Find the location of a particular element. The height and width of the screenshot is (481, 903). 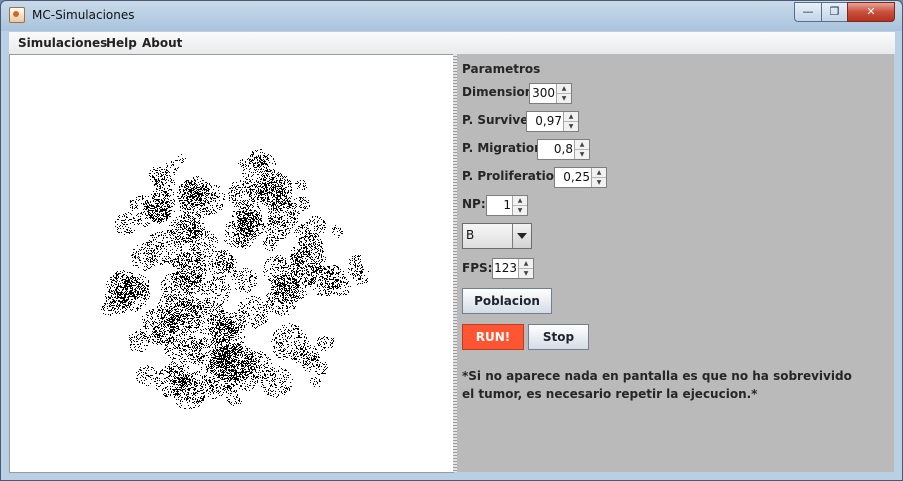

menu-help: Help is located at coordinates (121, 43).